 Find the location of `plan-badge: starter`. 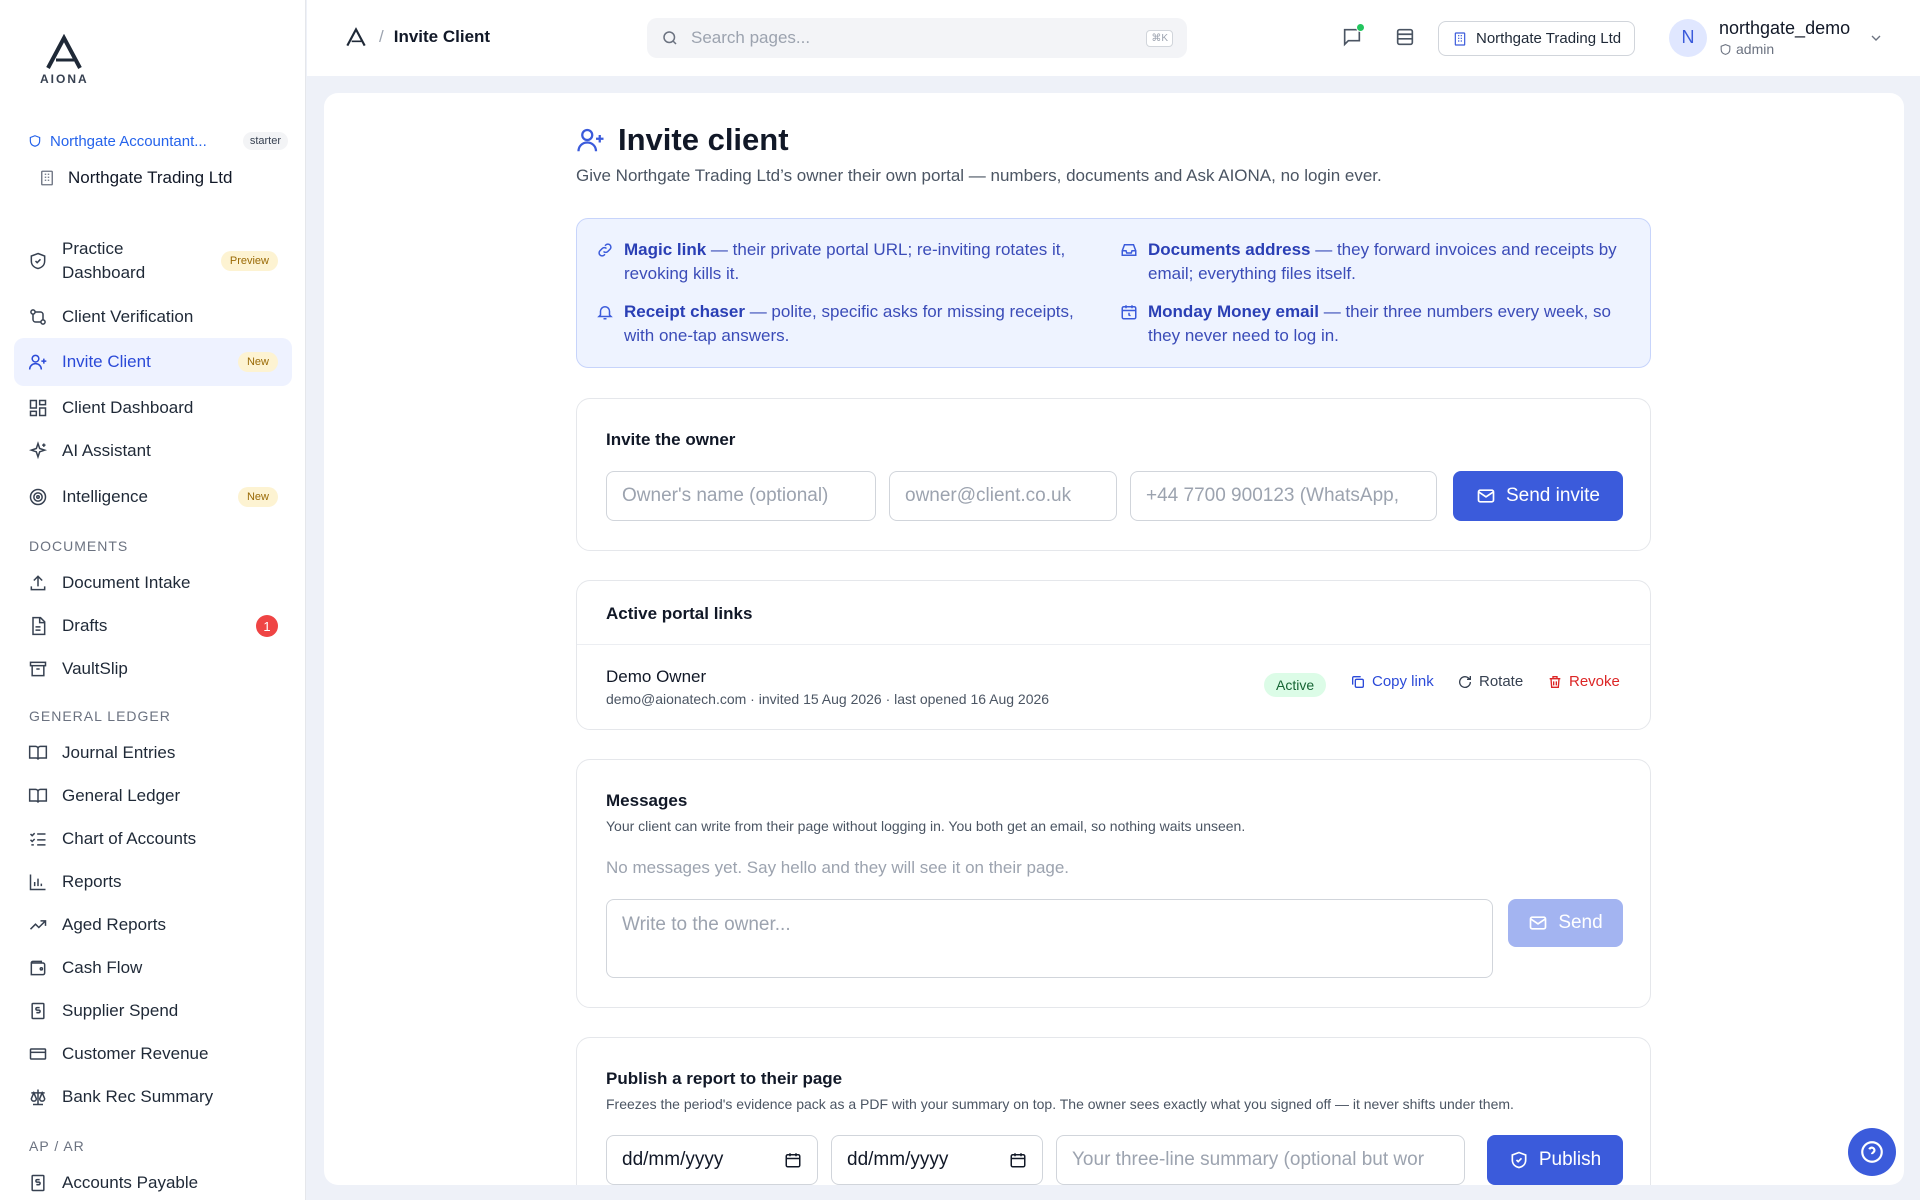

plan-badge: starter is located at coordinates (265, 141).